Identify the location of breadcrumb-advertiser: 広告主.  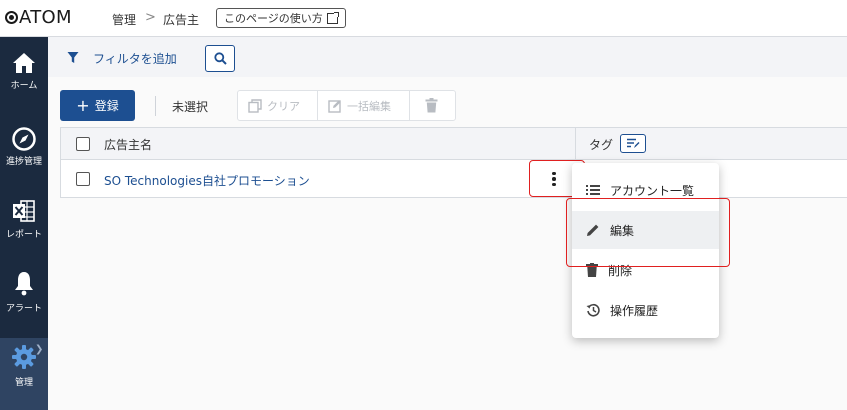
(181, 20).